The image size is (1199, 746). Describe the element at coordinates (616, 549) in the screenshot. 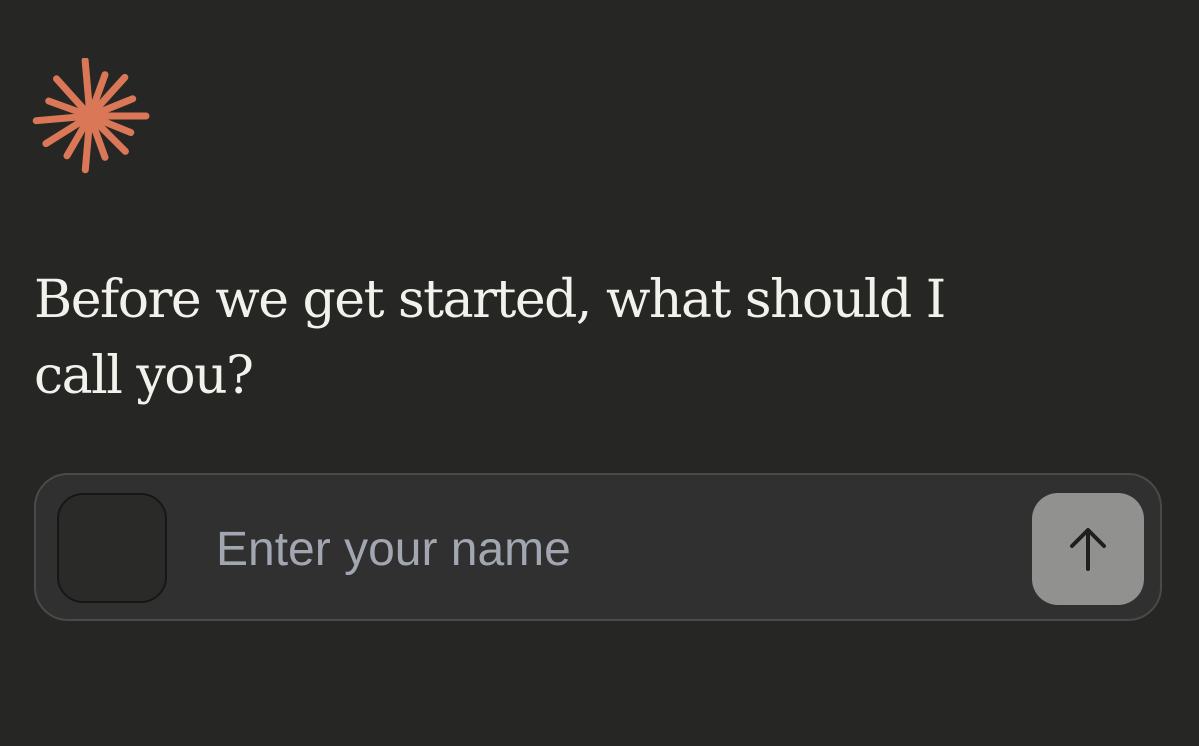

I see `name-input` at that location.